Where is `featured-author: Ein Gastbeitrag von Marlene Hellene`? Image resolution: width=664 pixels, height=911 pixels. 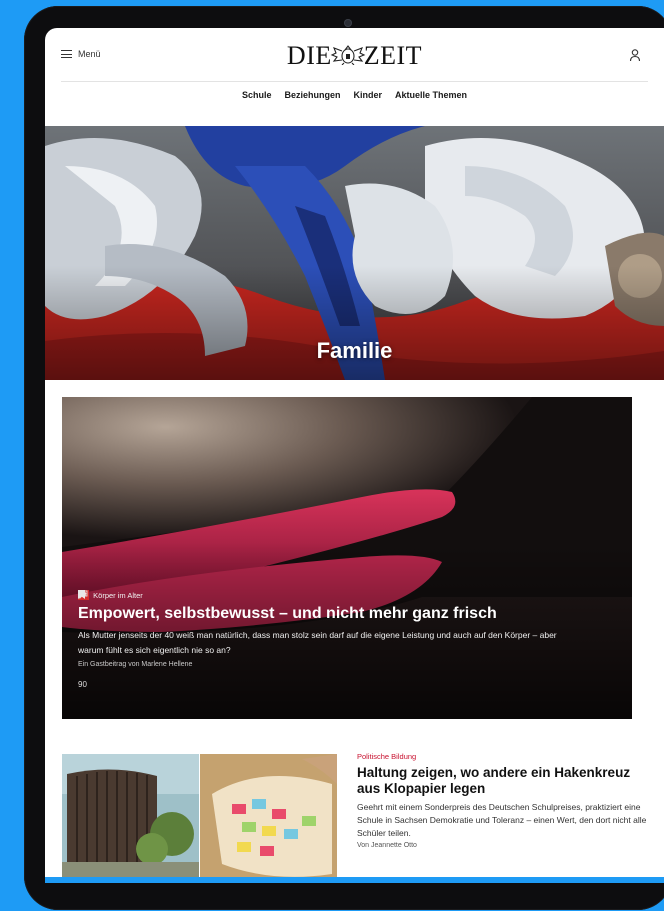 featured-author: Ein Gastbeitrag von Marlene Hellene is located at coordinates (135, 664).